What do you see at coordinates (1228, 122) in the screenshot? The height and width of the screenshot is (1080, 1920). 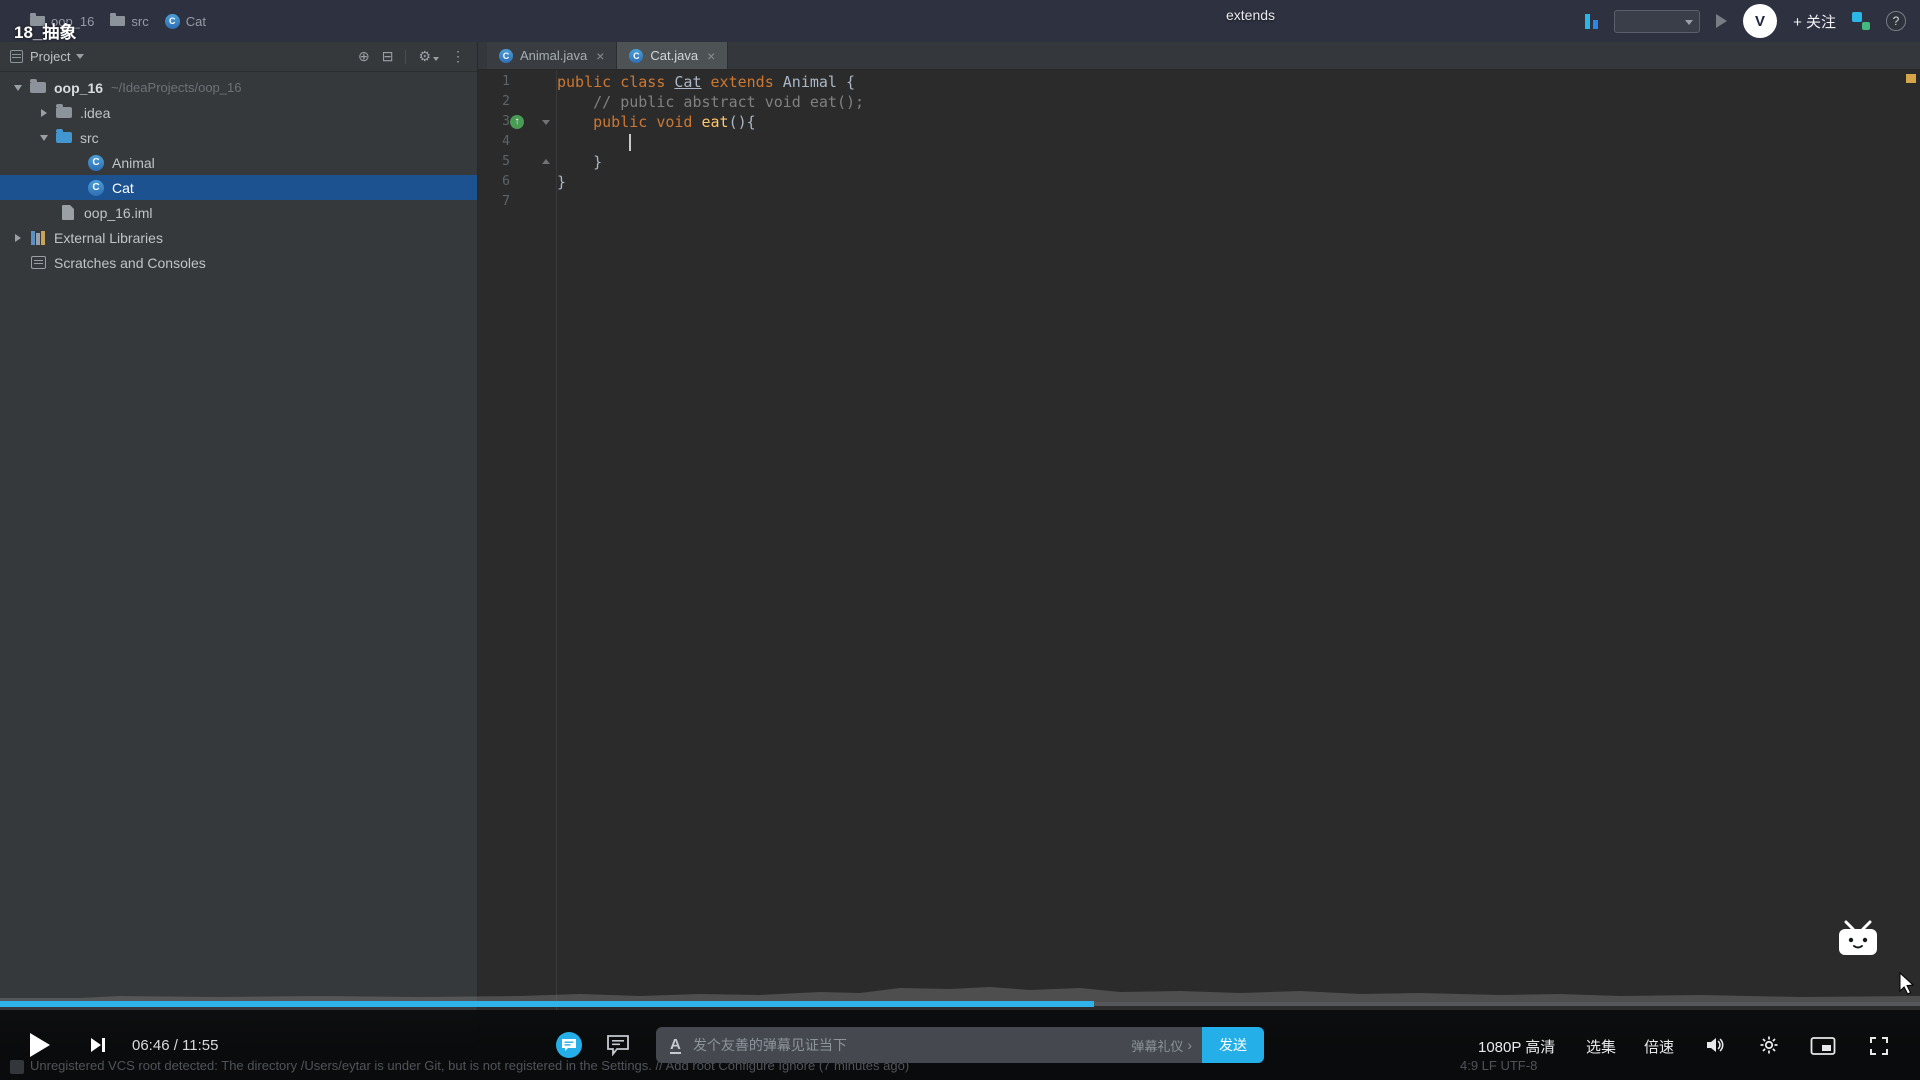 I see `code-line-3: public void eat(){` at bounding box center [1228, 122].